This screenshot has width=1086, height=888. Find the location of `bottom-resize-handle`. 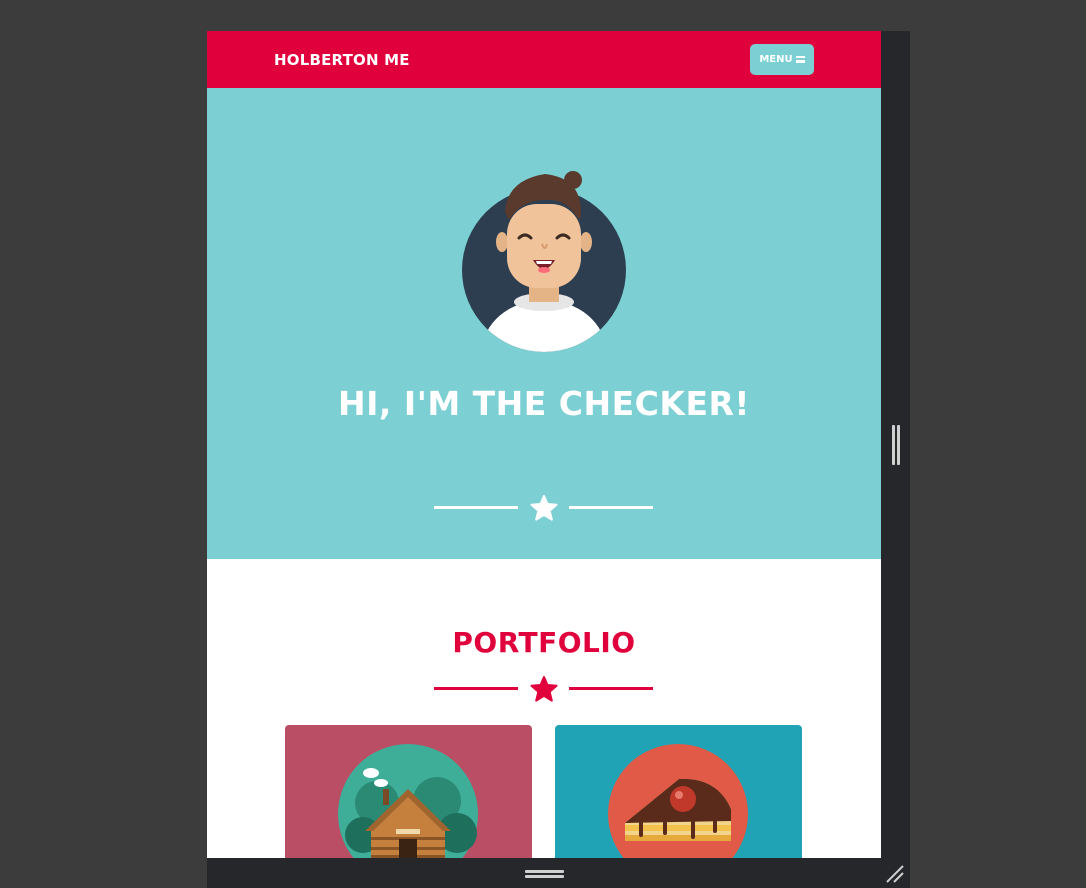

bottom-resize-handle is located at coordinates (545, 874).